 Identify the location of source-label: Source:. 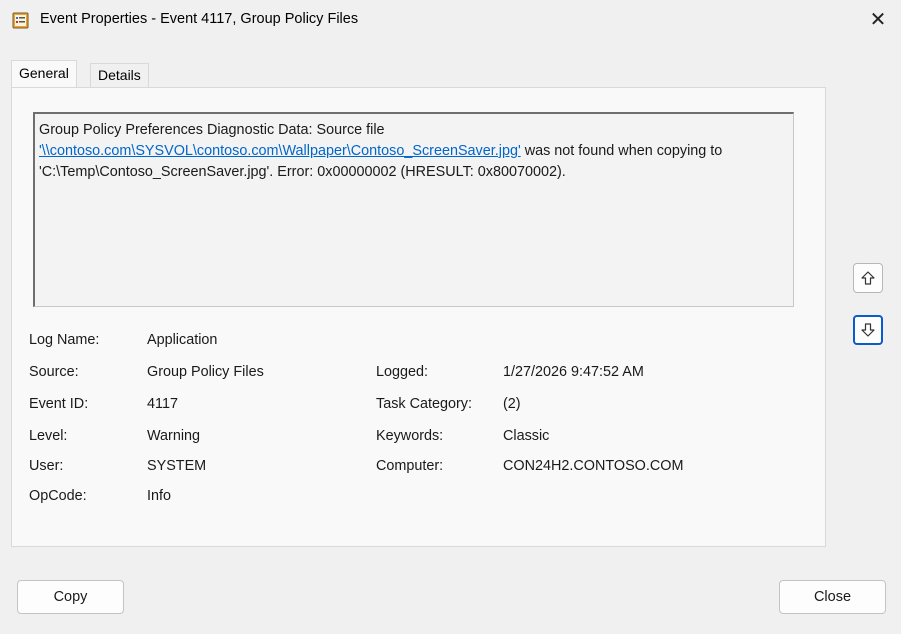
(54, 372).